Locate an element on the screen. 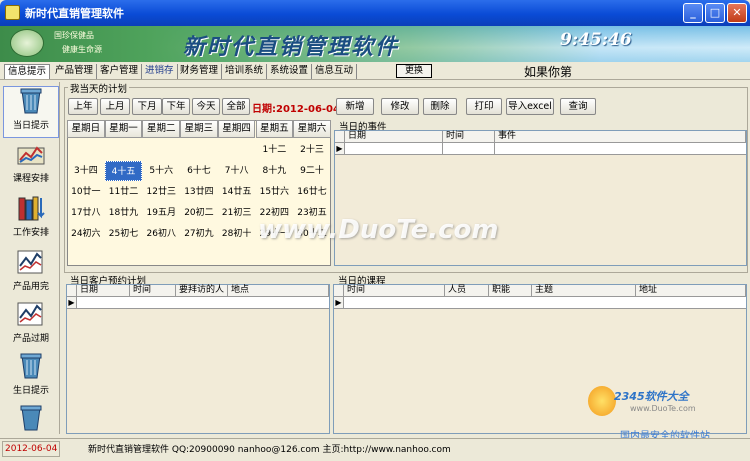 This screenshot has height=461, width=750. banner-title: 新时代直销管理软件 is located at coordinates (291, 47).